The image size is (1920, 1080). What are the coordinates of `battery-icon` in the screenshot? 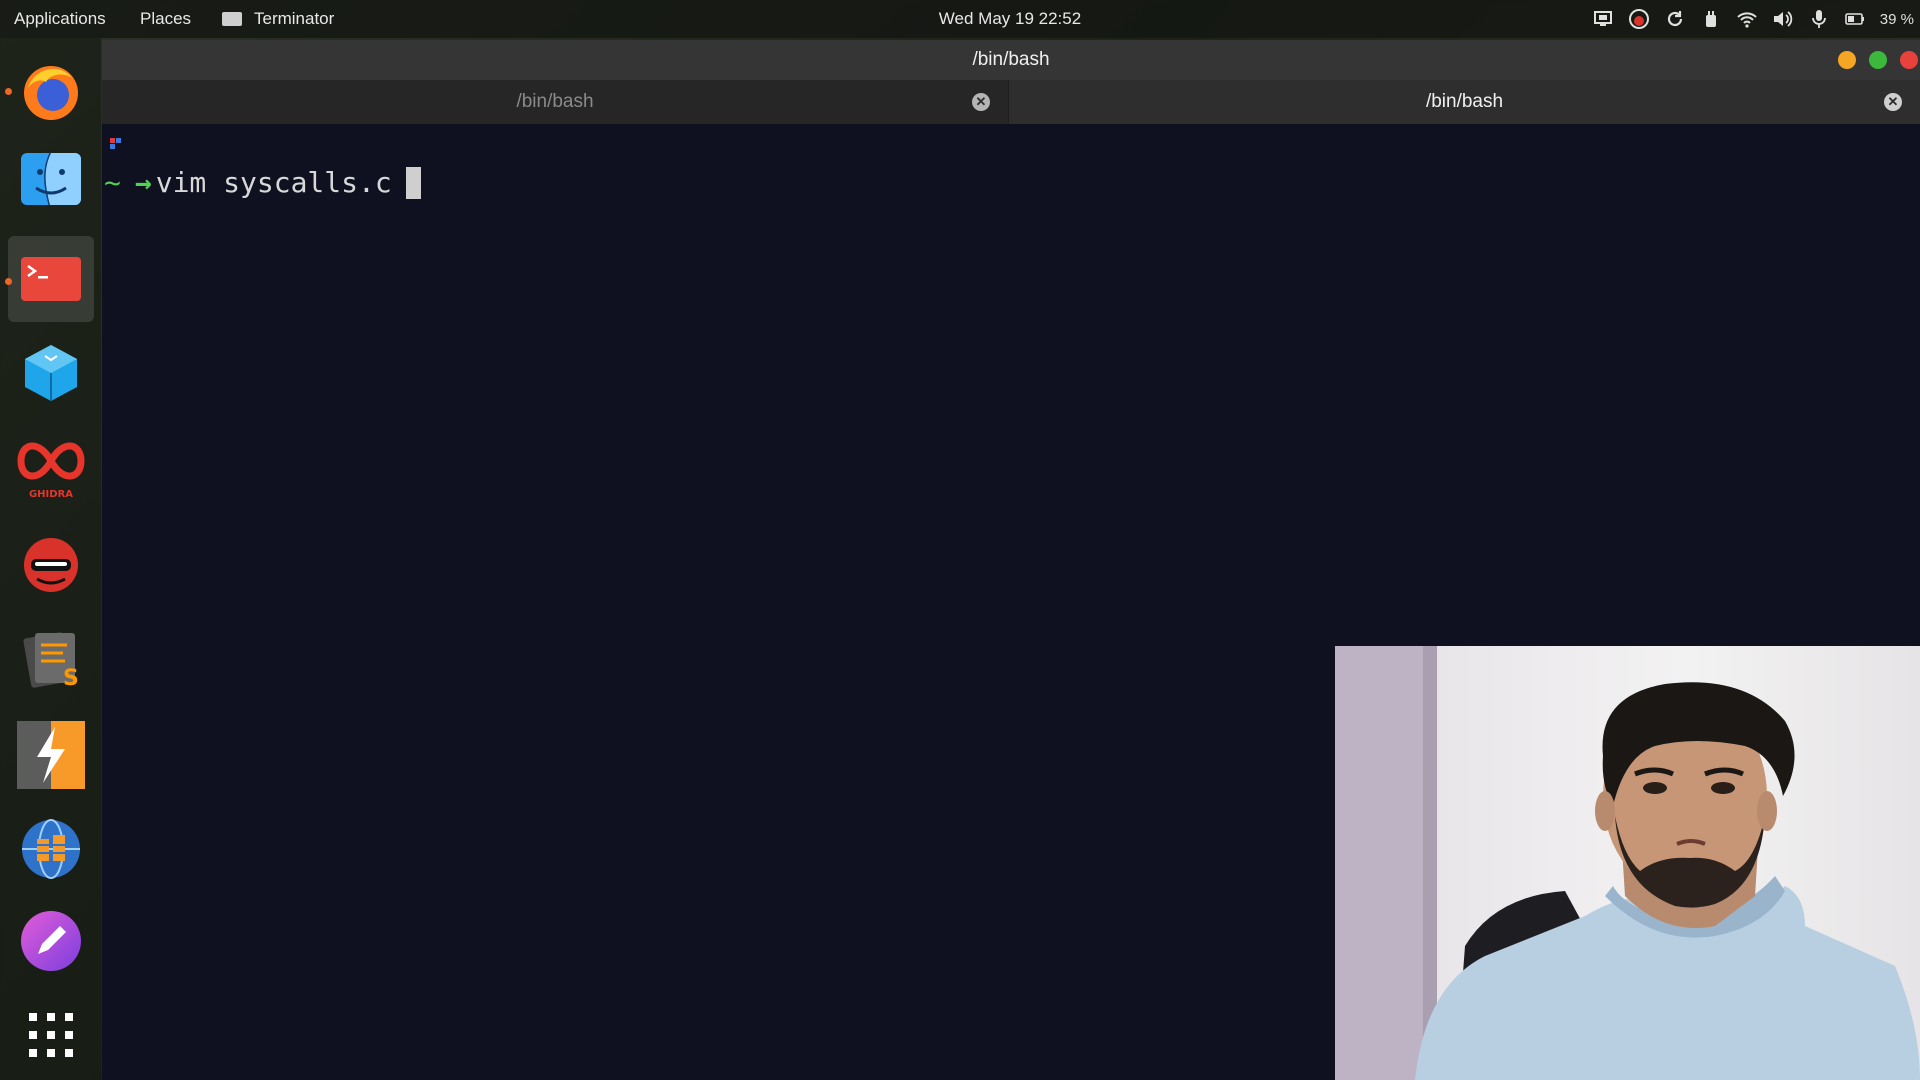 It's located at (1855, 19).